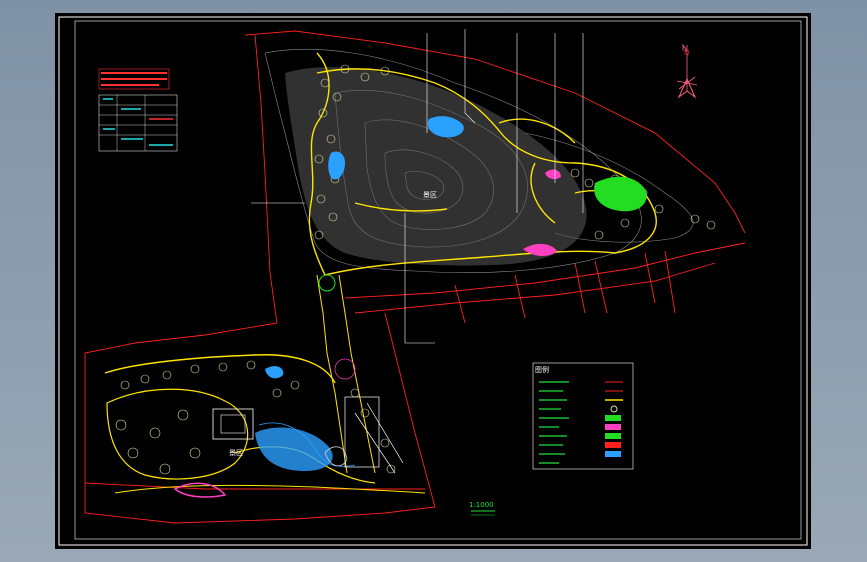  What do you see at coordinates (620, 194) in the screenshot?
I see `lawn-patch-upper` at bounding box center [620, 194].